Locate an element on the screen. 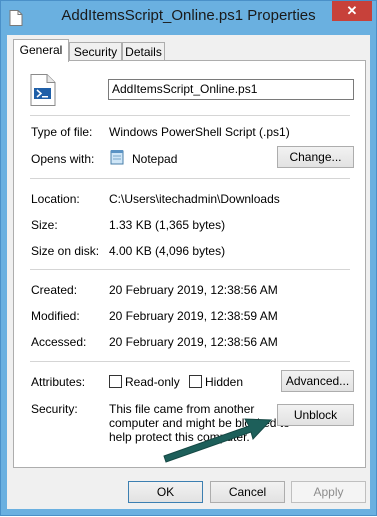  unblock-button: Unblock is located at coordinates (315, 415).